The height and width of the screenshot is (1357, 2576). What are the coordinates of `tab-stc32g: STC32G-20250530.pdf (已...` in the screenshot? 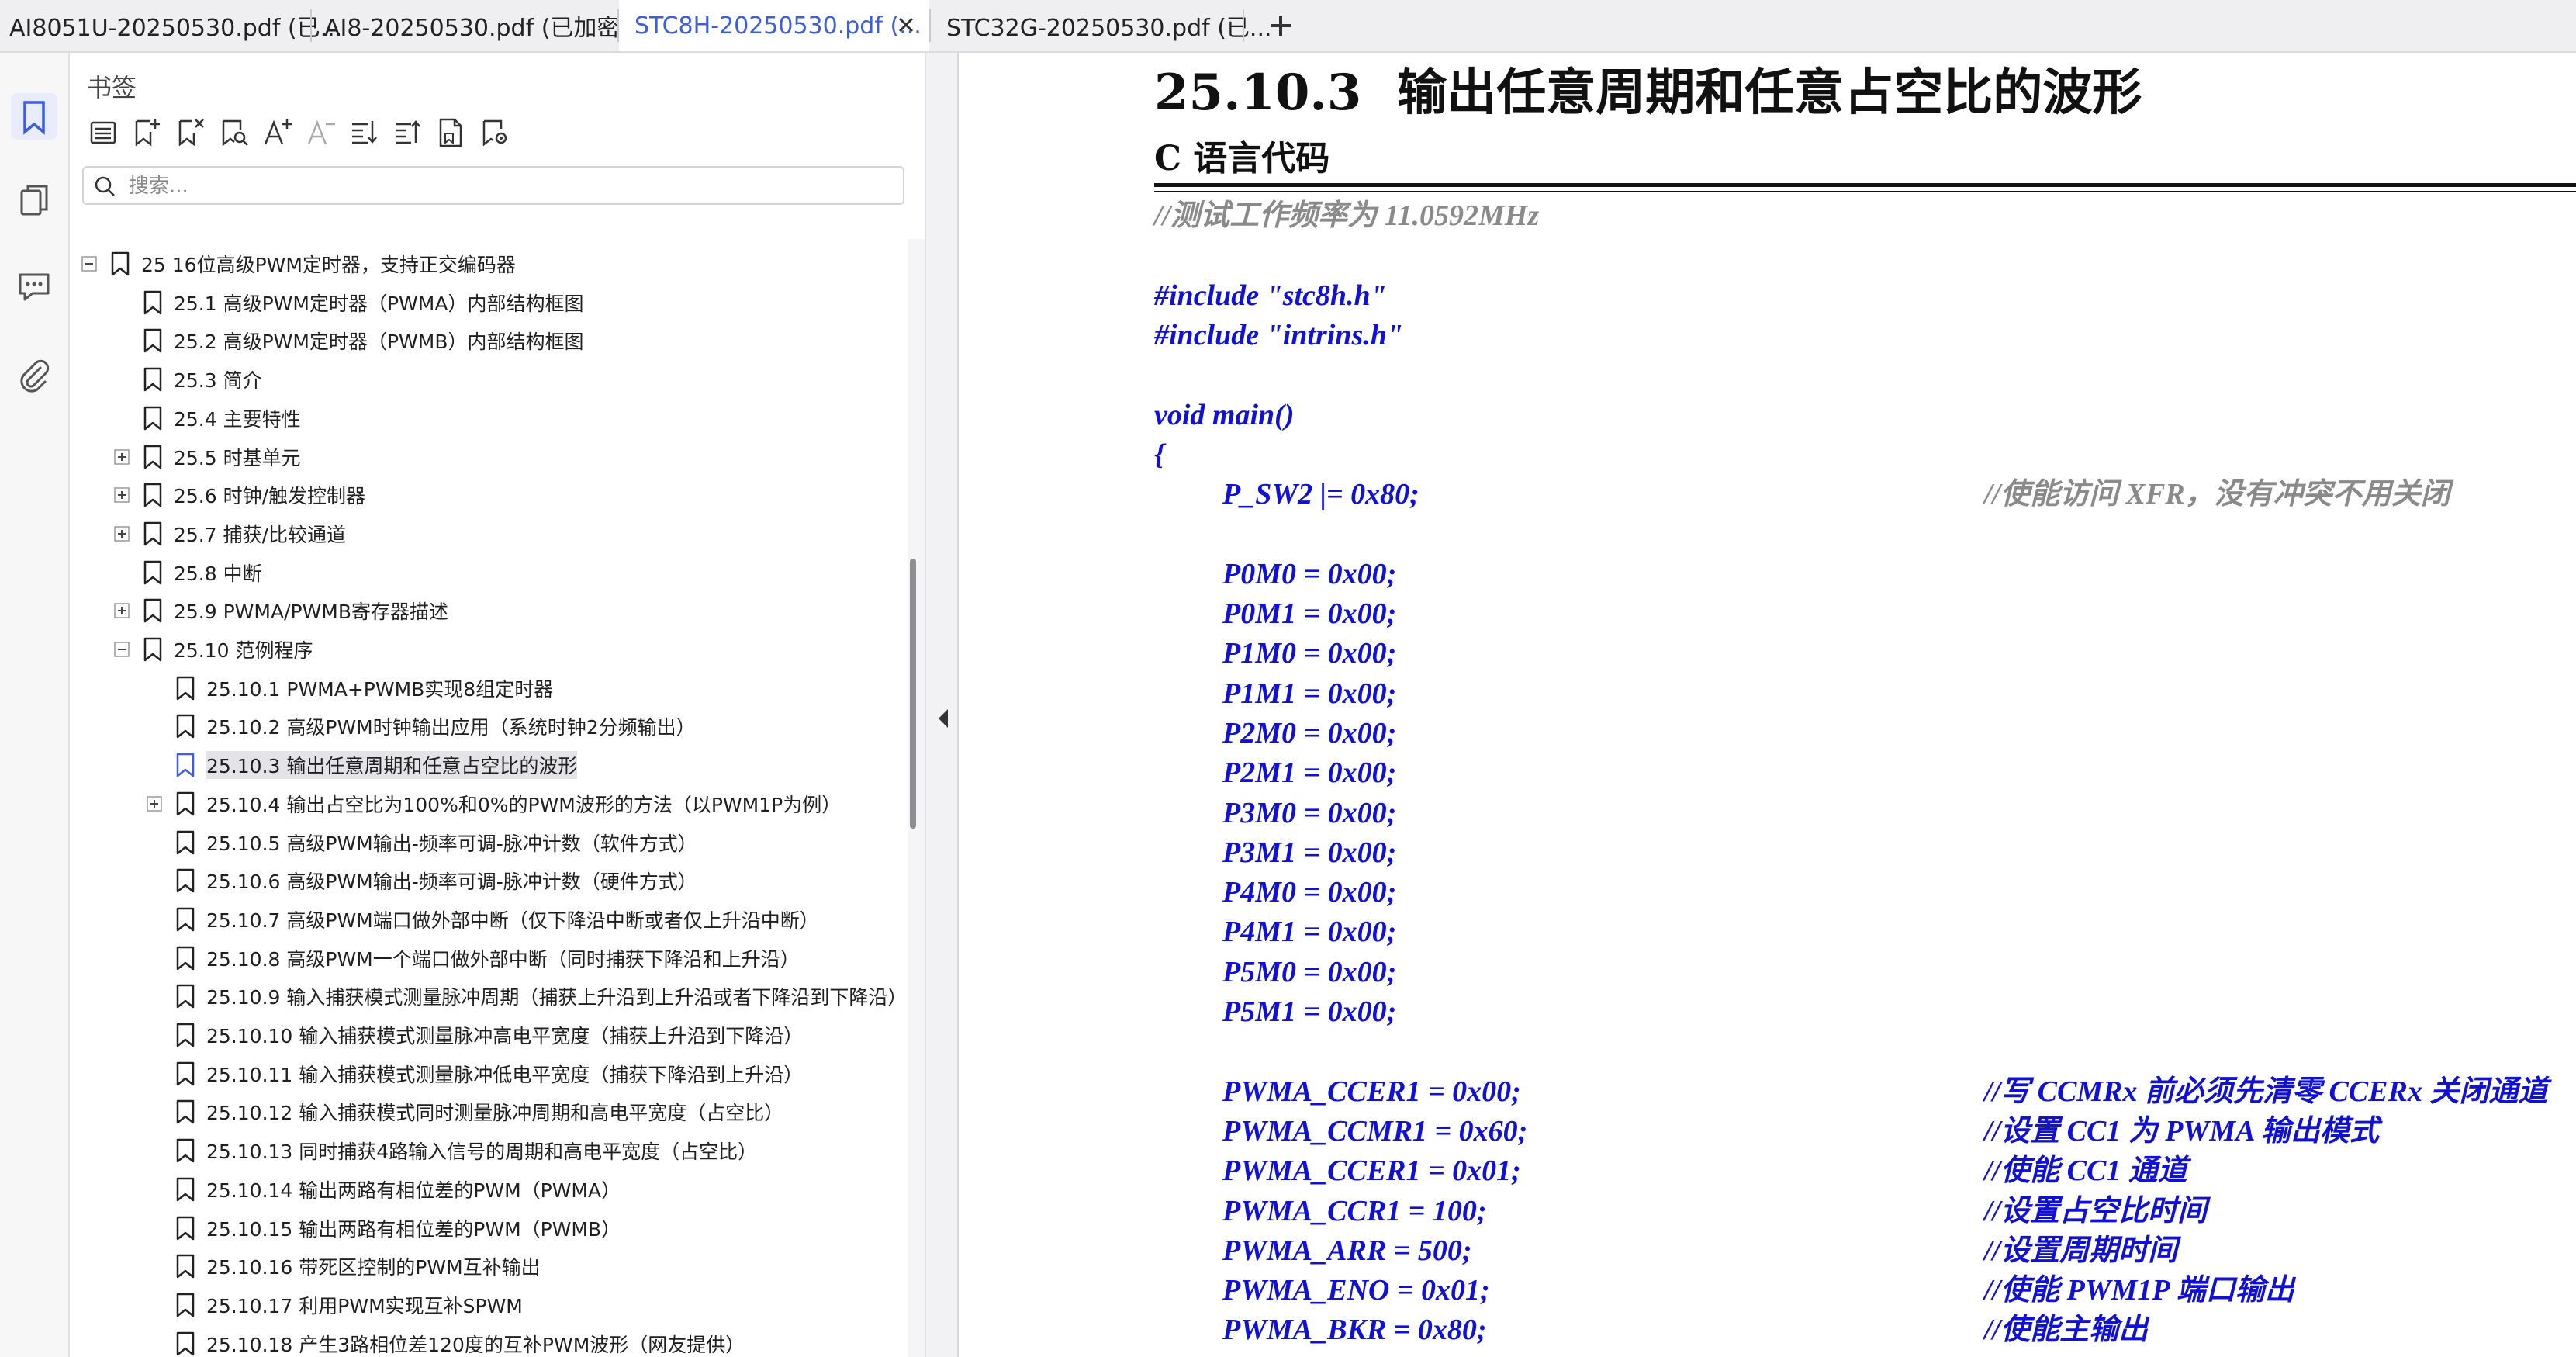 It's located at (1101, 25).